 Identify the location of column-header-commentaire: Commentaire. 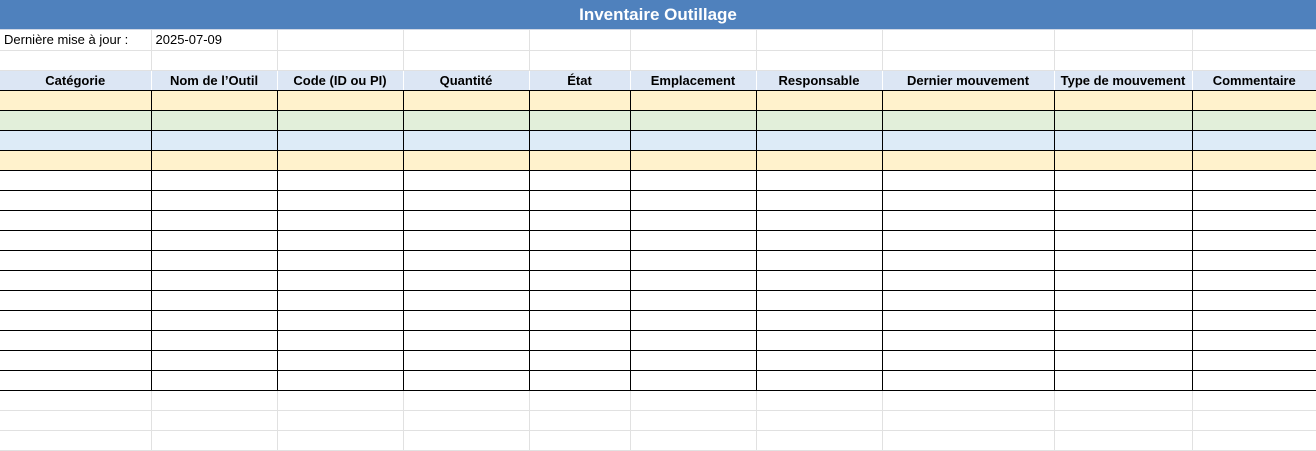
(1254, 80).